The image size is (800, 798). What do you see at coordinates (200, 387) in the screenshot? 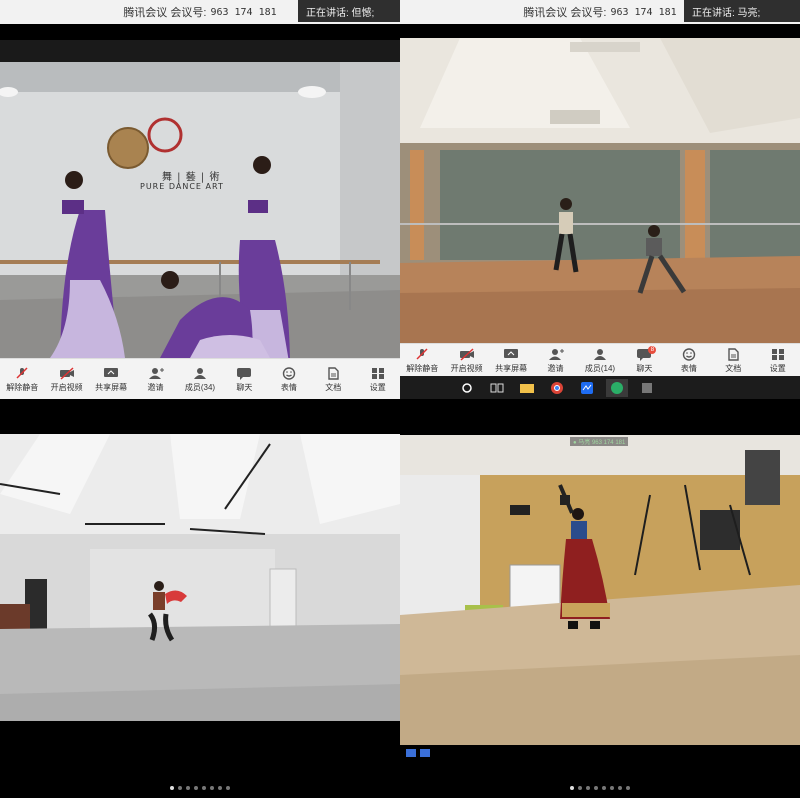
I see `toolbar-button-label: 成员(34)` at bounding box center [200, 387].